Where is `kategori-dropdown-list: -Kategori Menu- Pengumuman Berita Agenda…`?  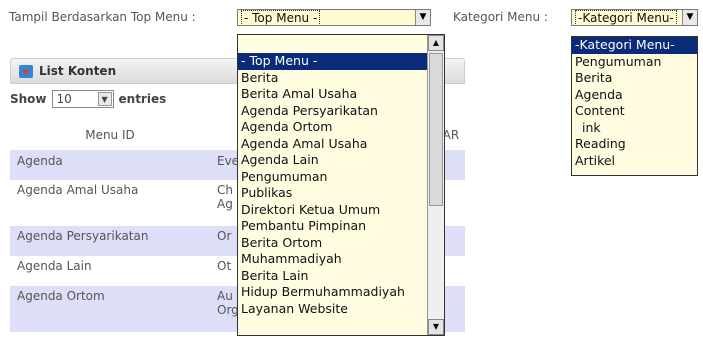
kategori-dropdown-list: -Kategori Menu- Pengumuman Berita Agenda… is located at coordinates (634, 106).